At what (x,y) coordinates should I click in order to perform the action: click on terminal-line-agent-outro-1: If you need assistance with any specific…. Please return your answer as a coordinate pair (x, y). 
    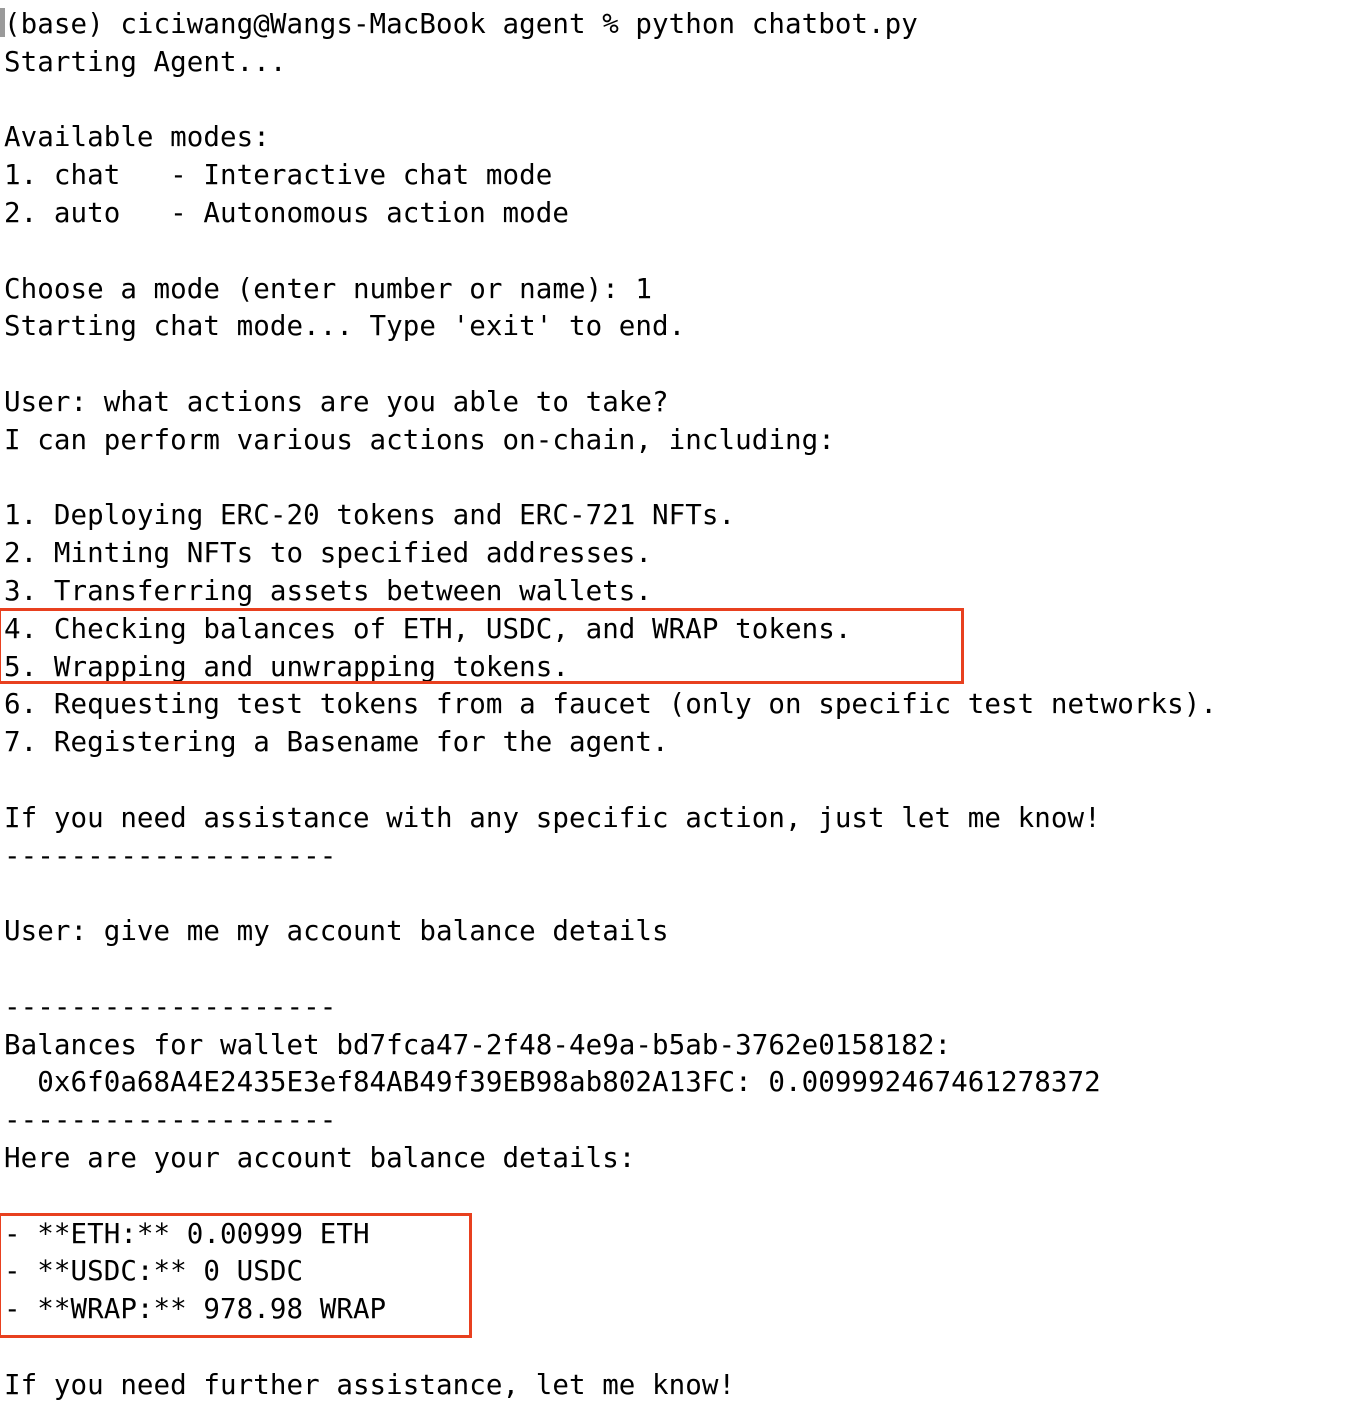
    Looking at the image, I should click on (552, 817).